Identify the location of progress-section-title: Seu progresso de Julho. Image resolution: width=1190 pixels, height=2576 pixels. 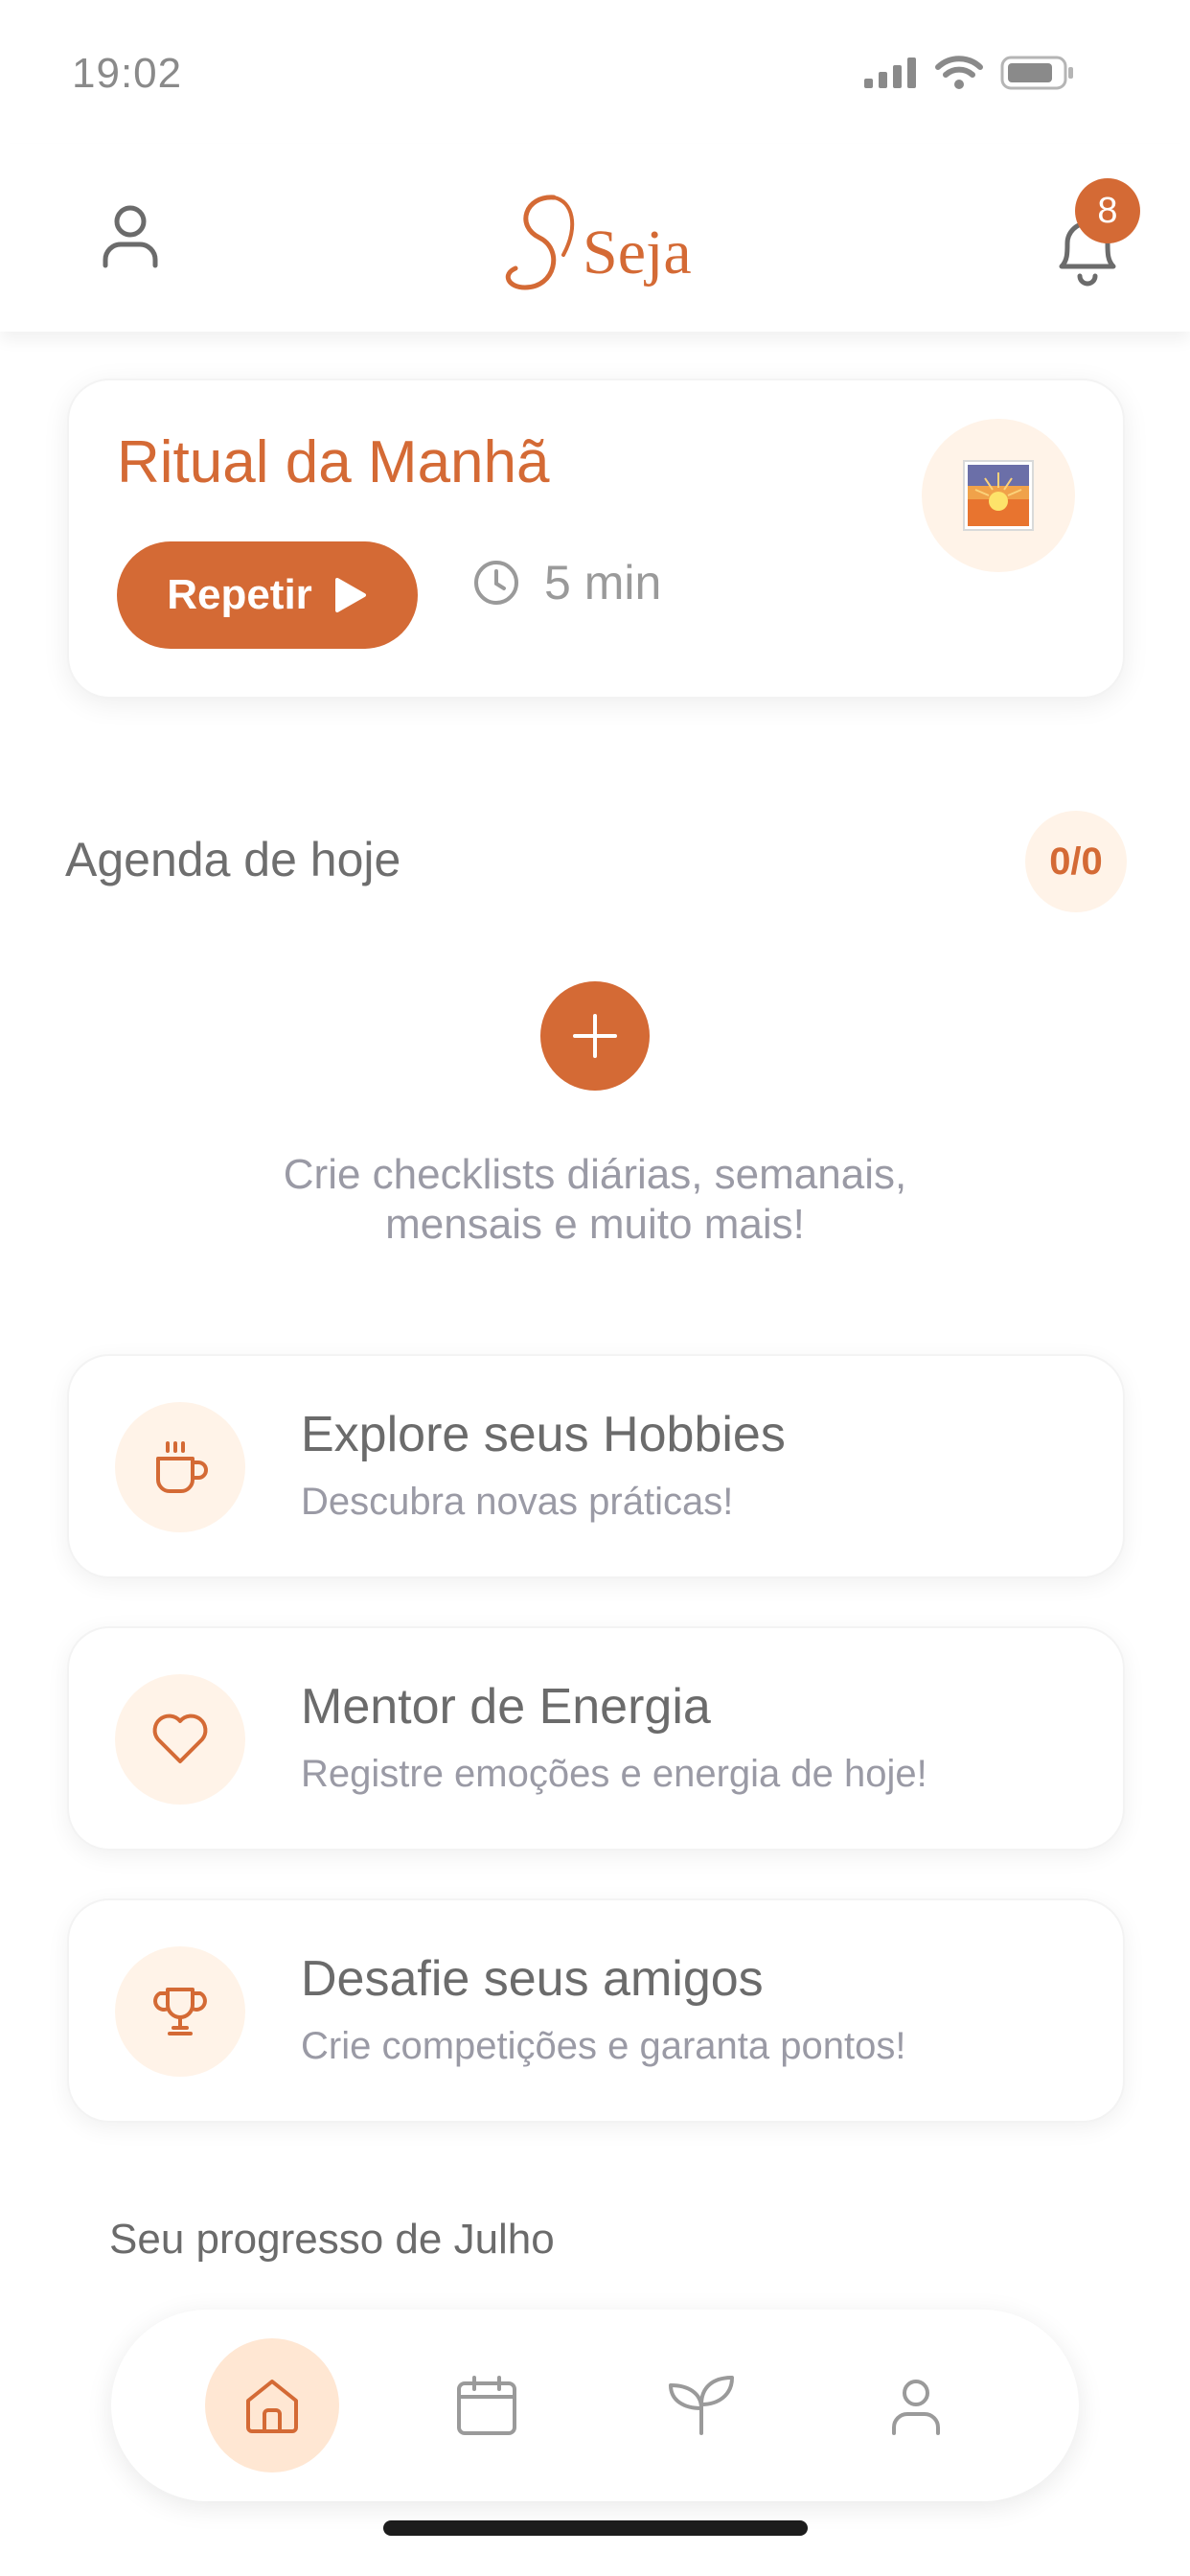
(332, 2239).